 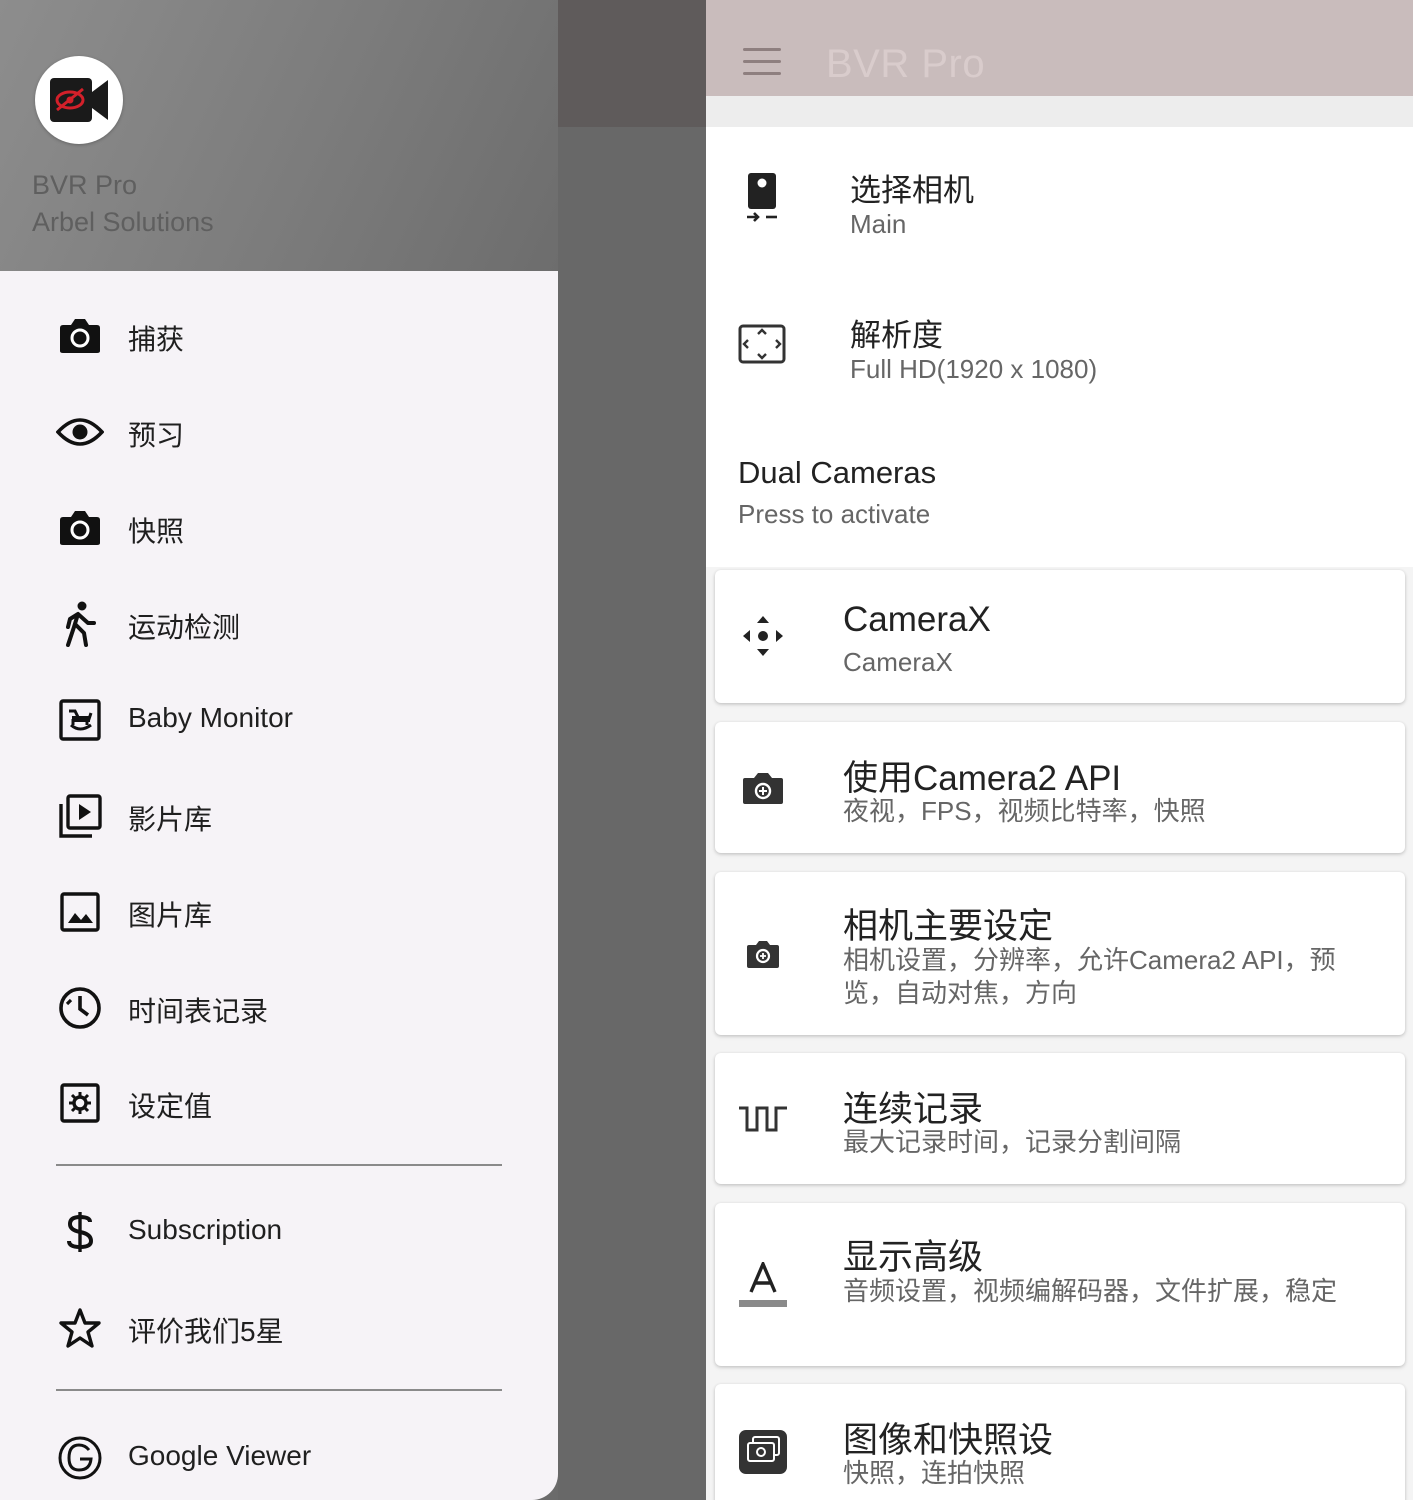 What do you see at coordinates (279, 816) in the screenshot?
I see `nav-item-video-library: 影片库` at bounding box center [279, 816].